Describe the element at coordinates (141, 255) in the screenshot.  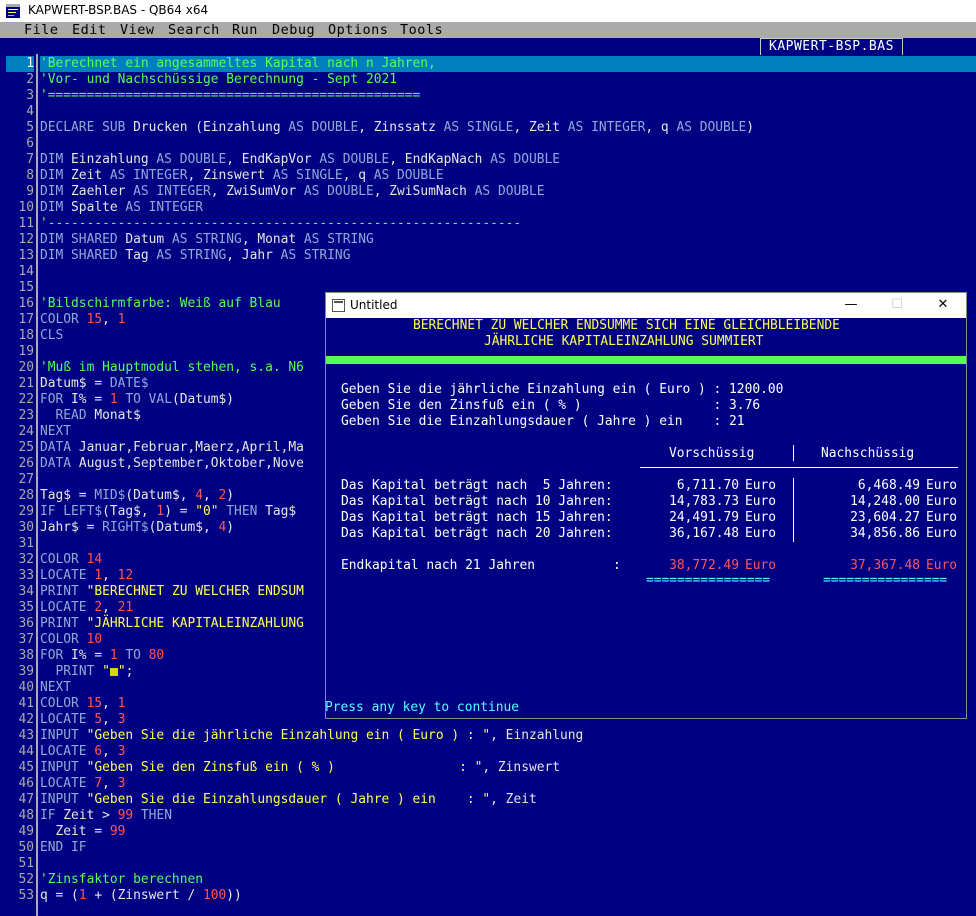
I see `code-token: Tag` at that location.